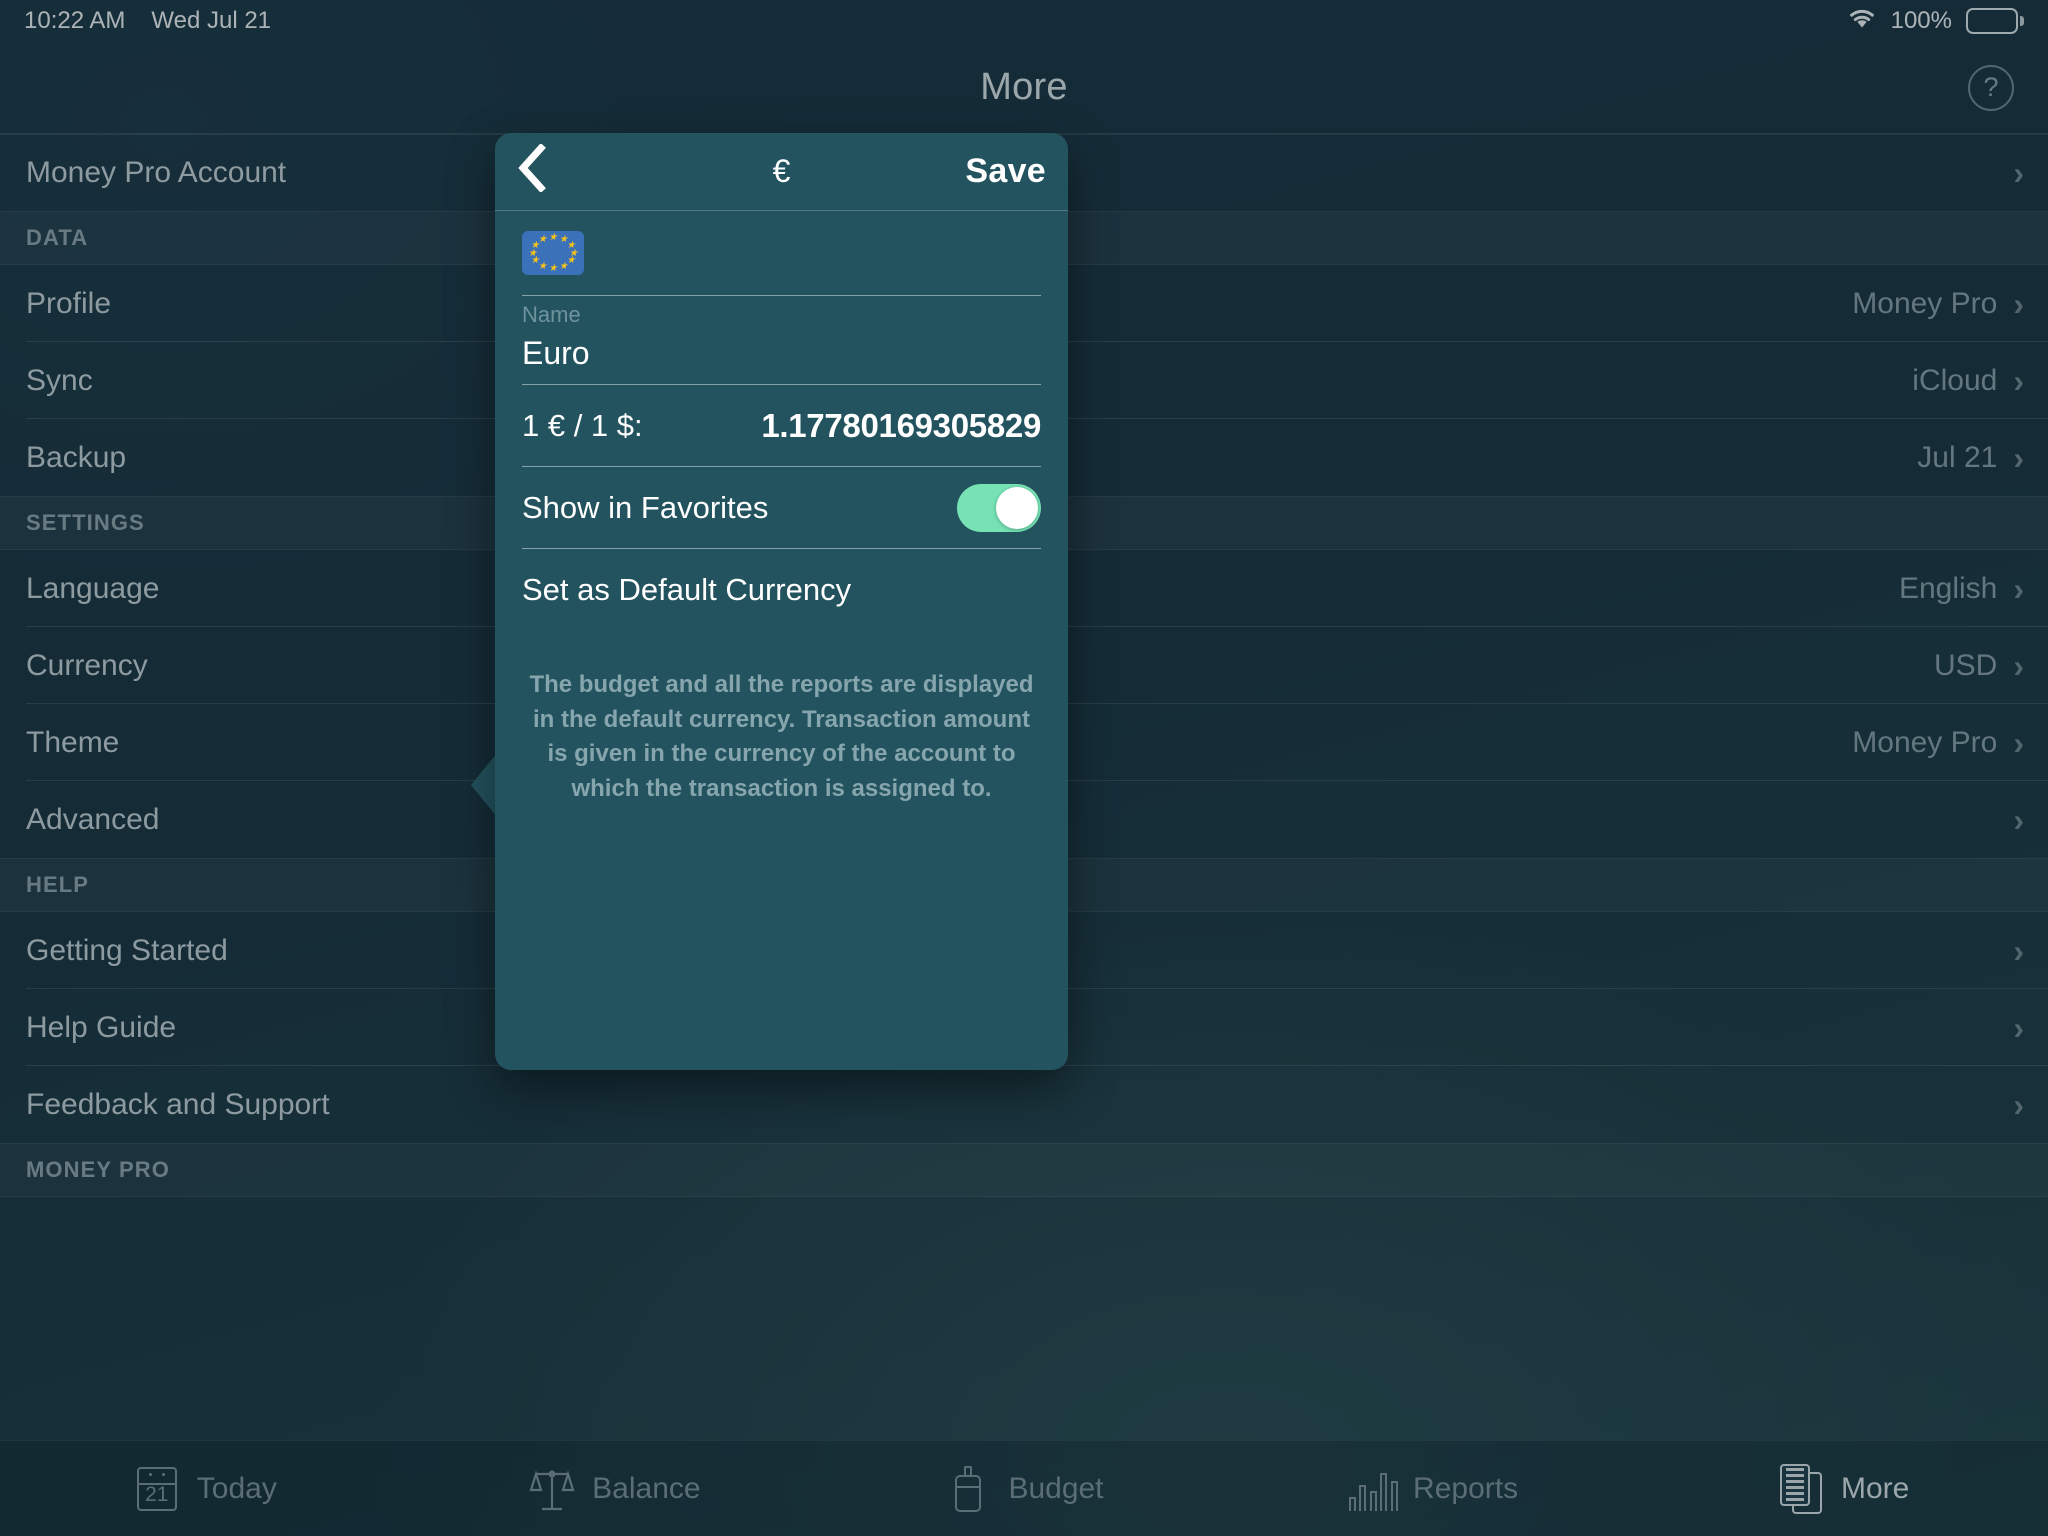  What do you see at coordinates (1005, 171) in the screenshot?
I see `save-button: Save` at bounding box center [1005, 171].